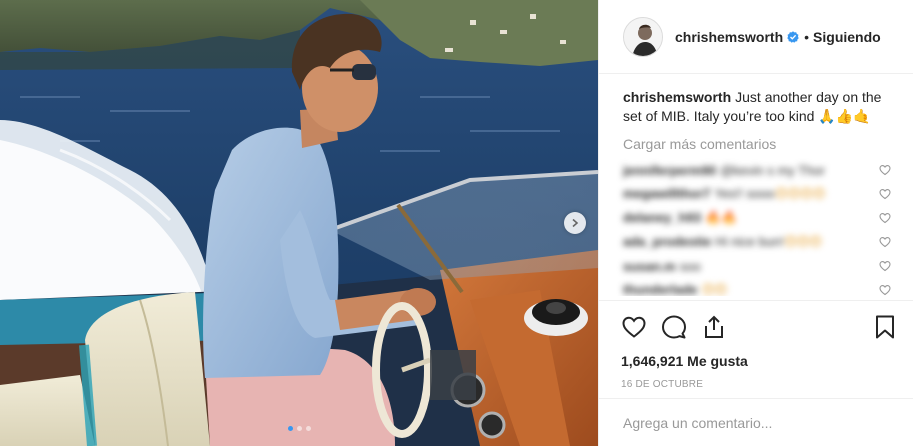 This screenshot has width=913, height=446. Describe the element at coordinates (675, 289) in the screenshot. I see `comment-text: thunderlade 😍😍` at that location.